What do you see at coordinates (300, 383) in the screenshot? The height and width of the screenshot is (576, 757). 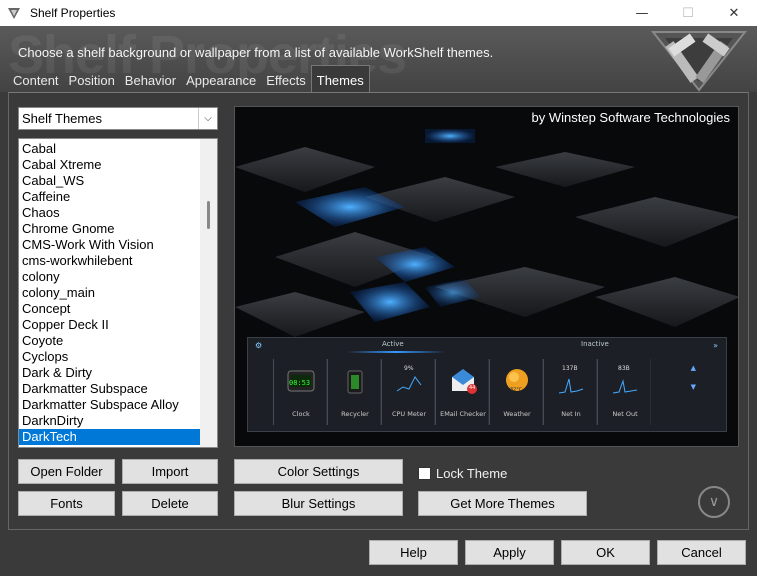 I see `clock-value: 08:53` at bounding box center [300, 383].